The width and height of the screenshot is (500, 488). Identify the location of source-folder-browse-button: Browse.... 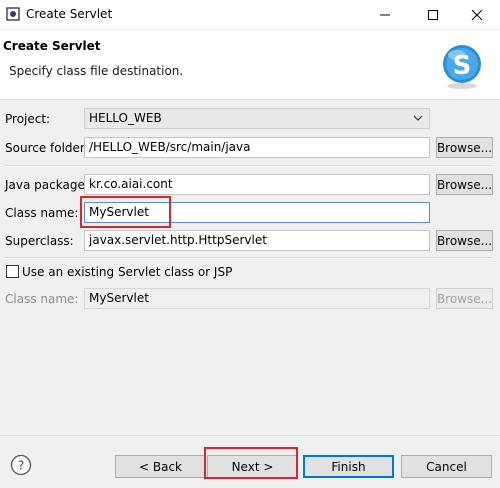
(464, 147).